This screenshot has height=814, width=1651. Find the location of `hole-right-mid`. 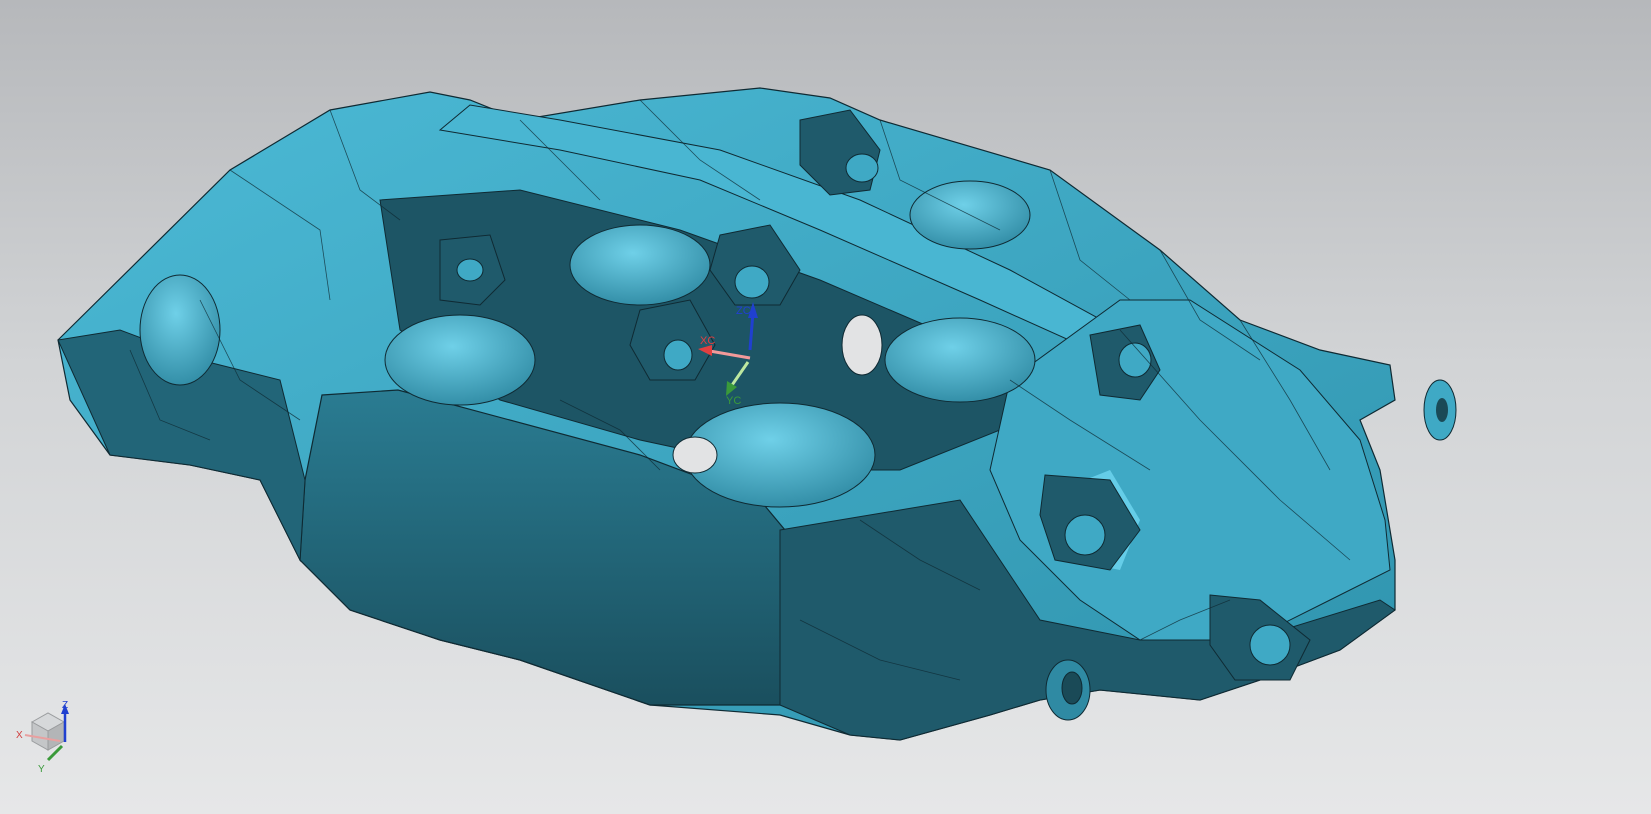

hole-right-mid is located at coordinates (1085, 535).